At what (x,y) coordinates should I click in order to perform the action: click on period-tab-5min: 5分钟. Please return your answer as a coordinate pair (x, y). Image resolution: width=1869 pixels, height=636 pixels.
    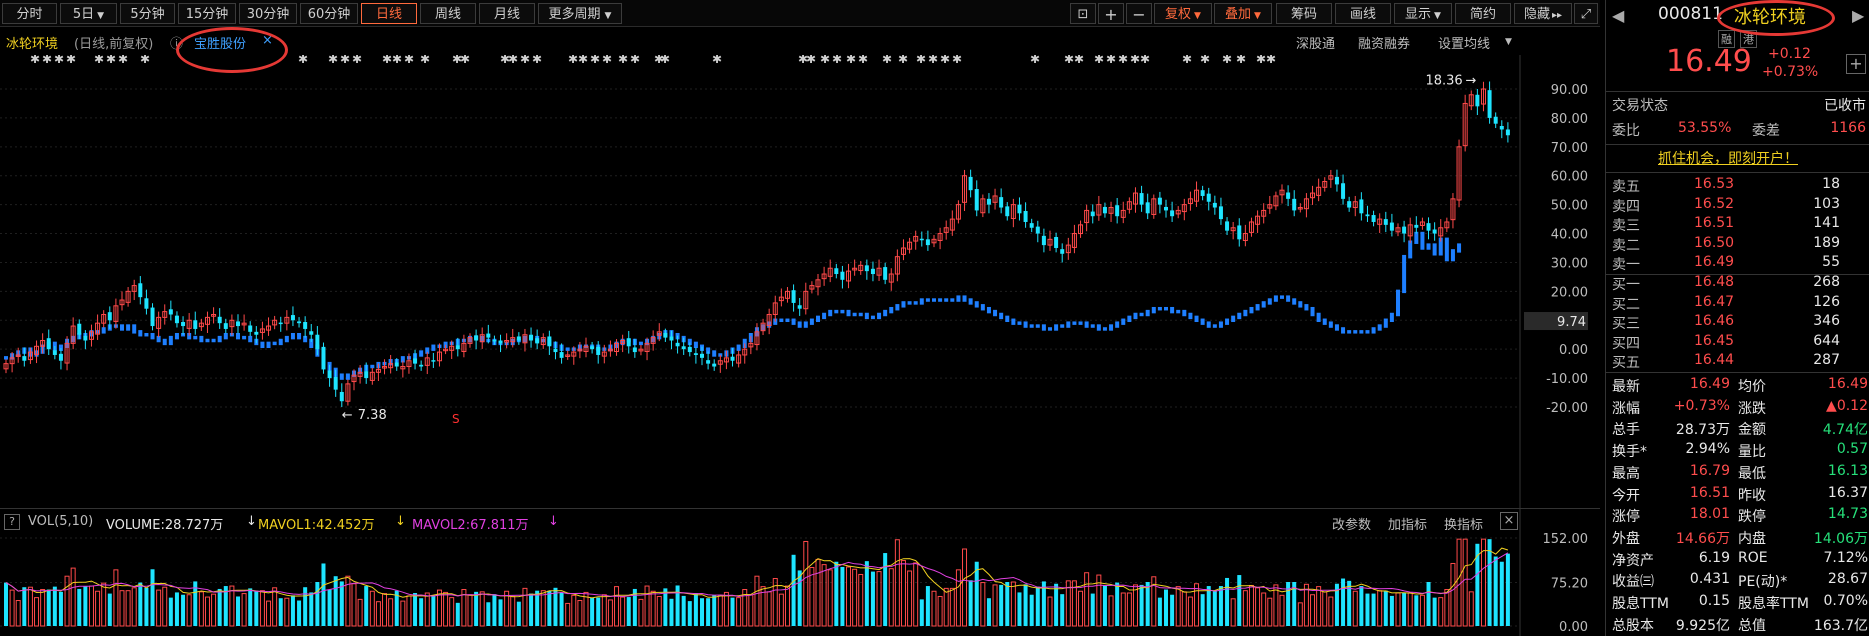
    Looking at the image, I should click on (147, 13).